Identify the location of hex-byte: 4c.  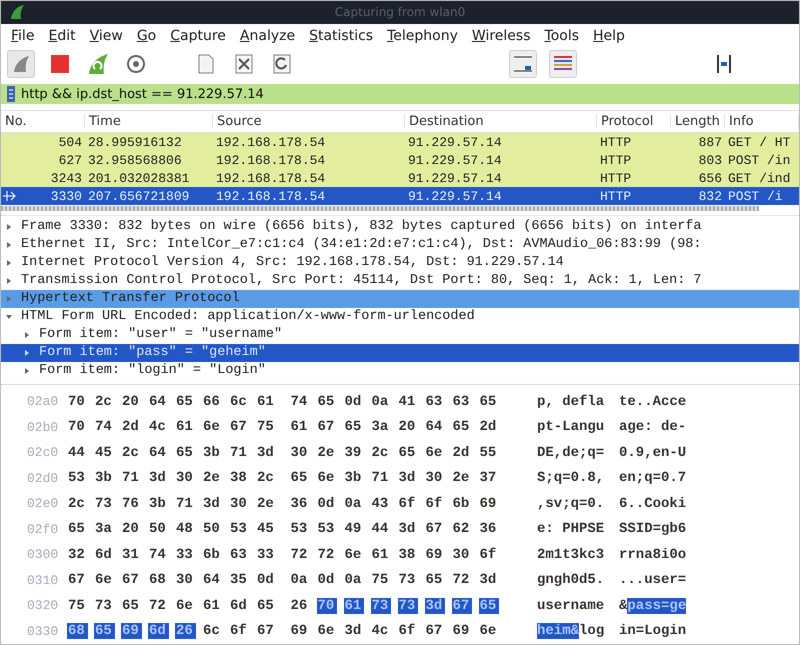
(158, 427).